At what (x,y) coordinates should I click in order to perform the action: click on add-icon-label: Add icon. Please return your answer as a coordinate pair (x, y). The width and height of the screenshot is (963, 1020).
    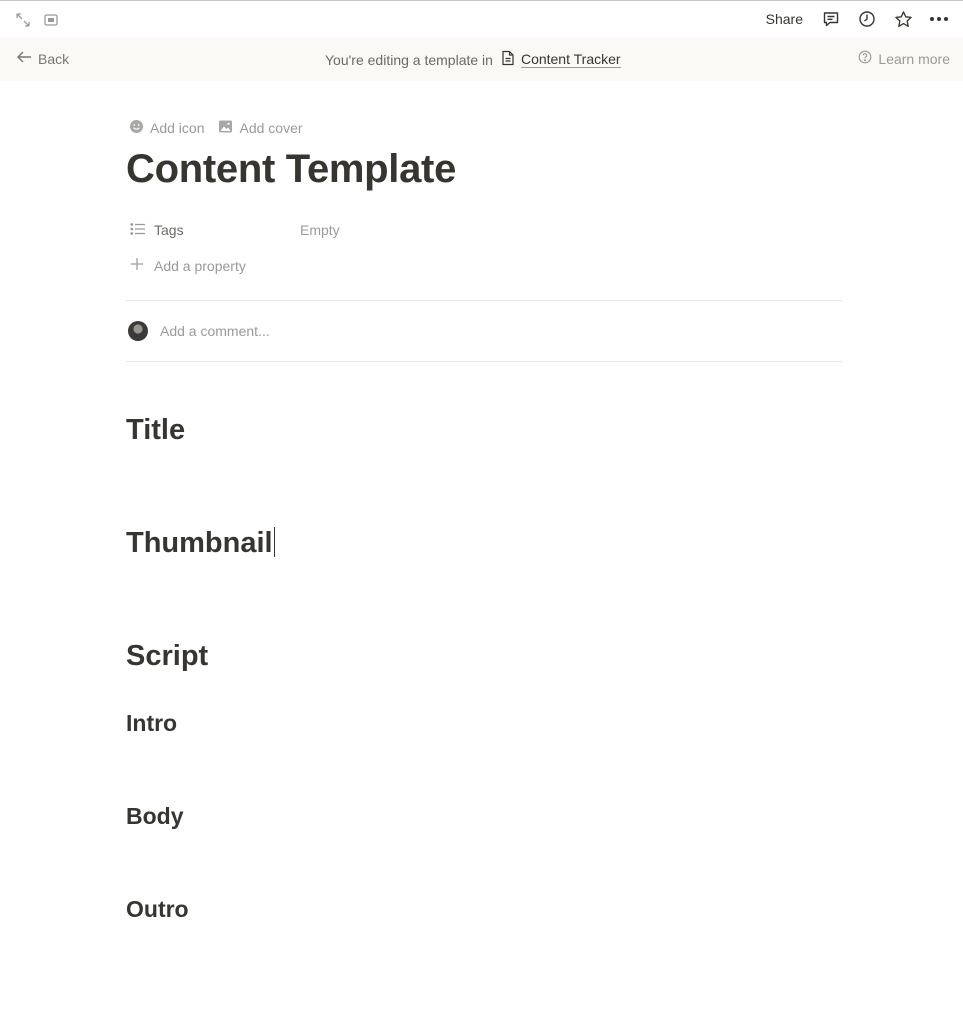
    Looking at the image, I should click on (177, 128).